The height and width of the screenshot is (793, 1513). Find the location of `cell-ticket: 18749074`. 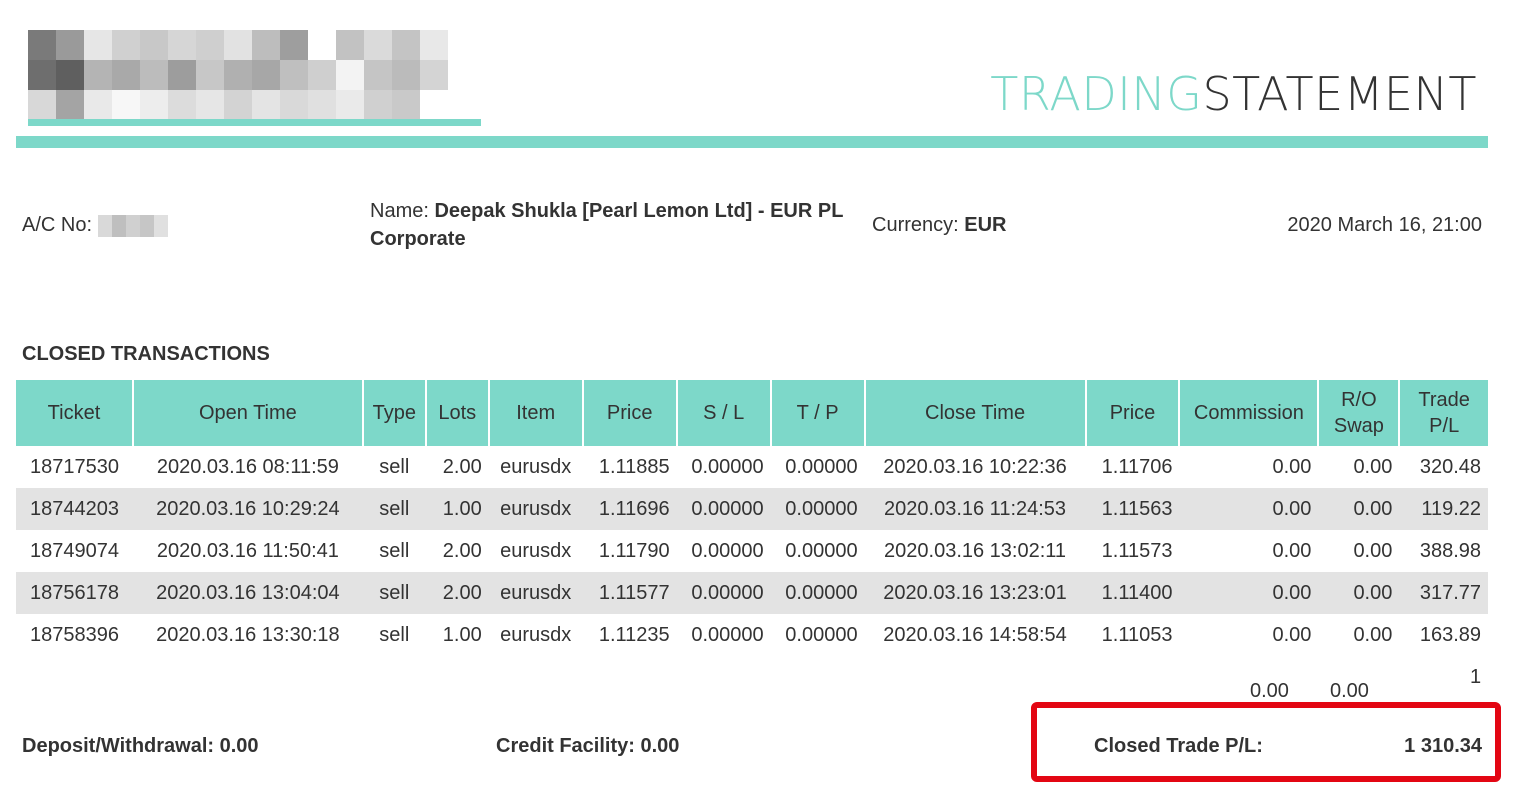

cell-ticket: 18749074 is located at coordinates (74, 550).